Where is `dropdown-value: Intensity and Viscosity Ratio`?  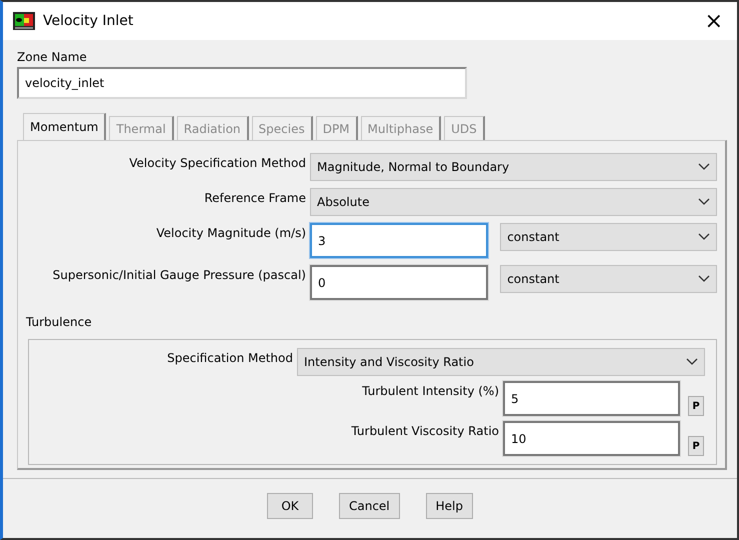
dropdown-value: Intensity and Viscosity Ratio is located at coordinates (389, 362).